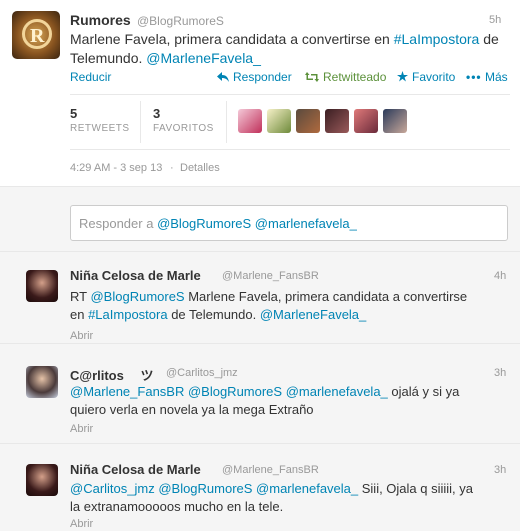  I want to click on tweet-text-part: Siii, Ojala q siiiii, ya, so click(416, 488).